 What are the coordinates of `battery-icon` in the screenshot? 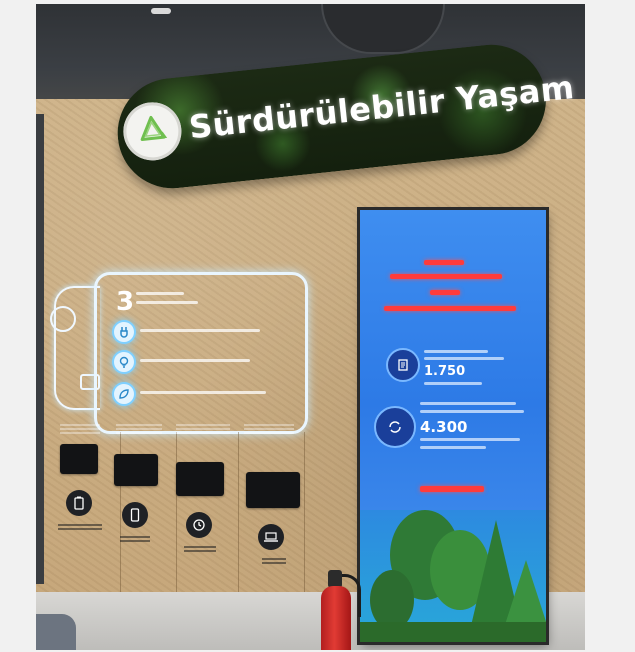 It's located at (79, 503).